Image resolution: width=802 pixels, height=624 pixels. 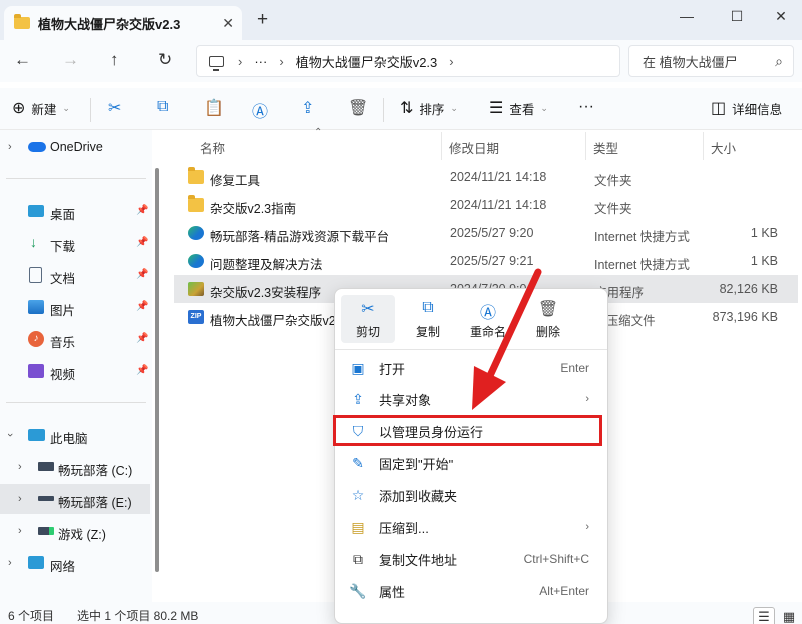 What do you see at coordinates (711, 61) in the screenshot?
I see `search-input: 在 植物大战僵尸 ⌕` at bounding box center [711, 61].